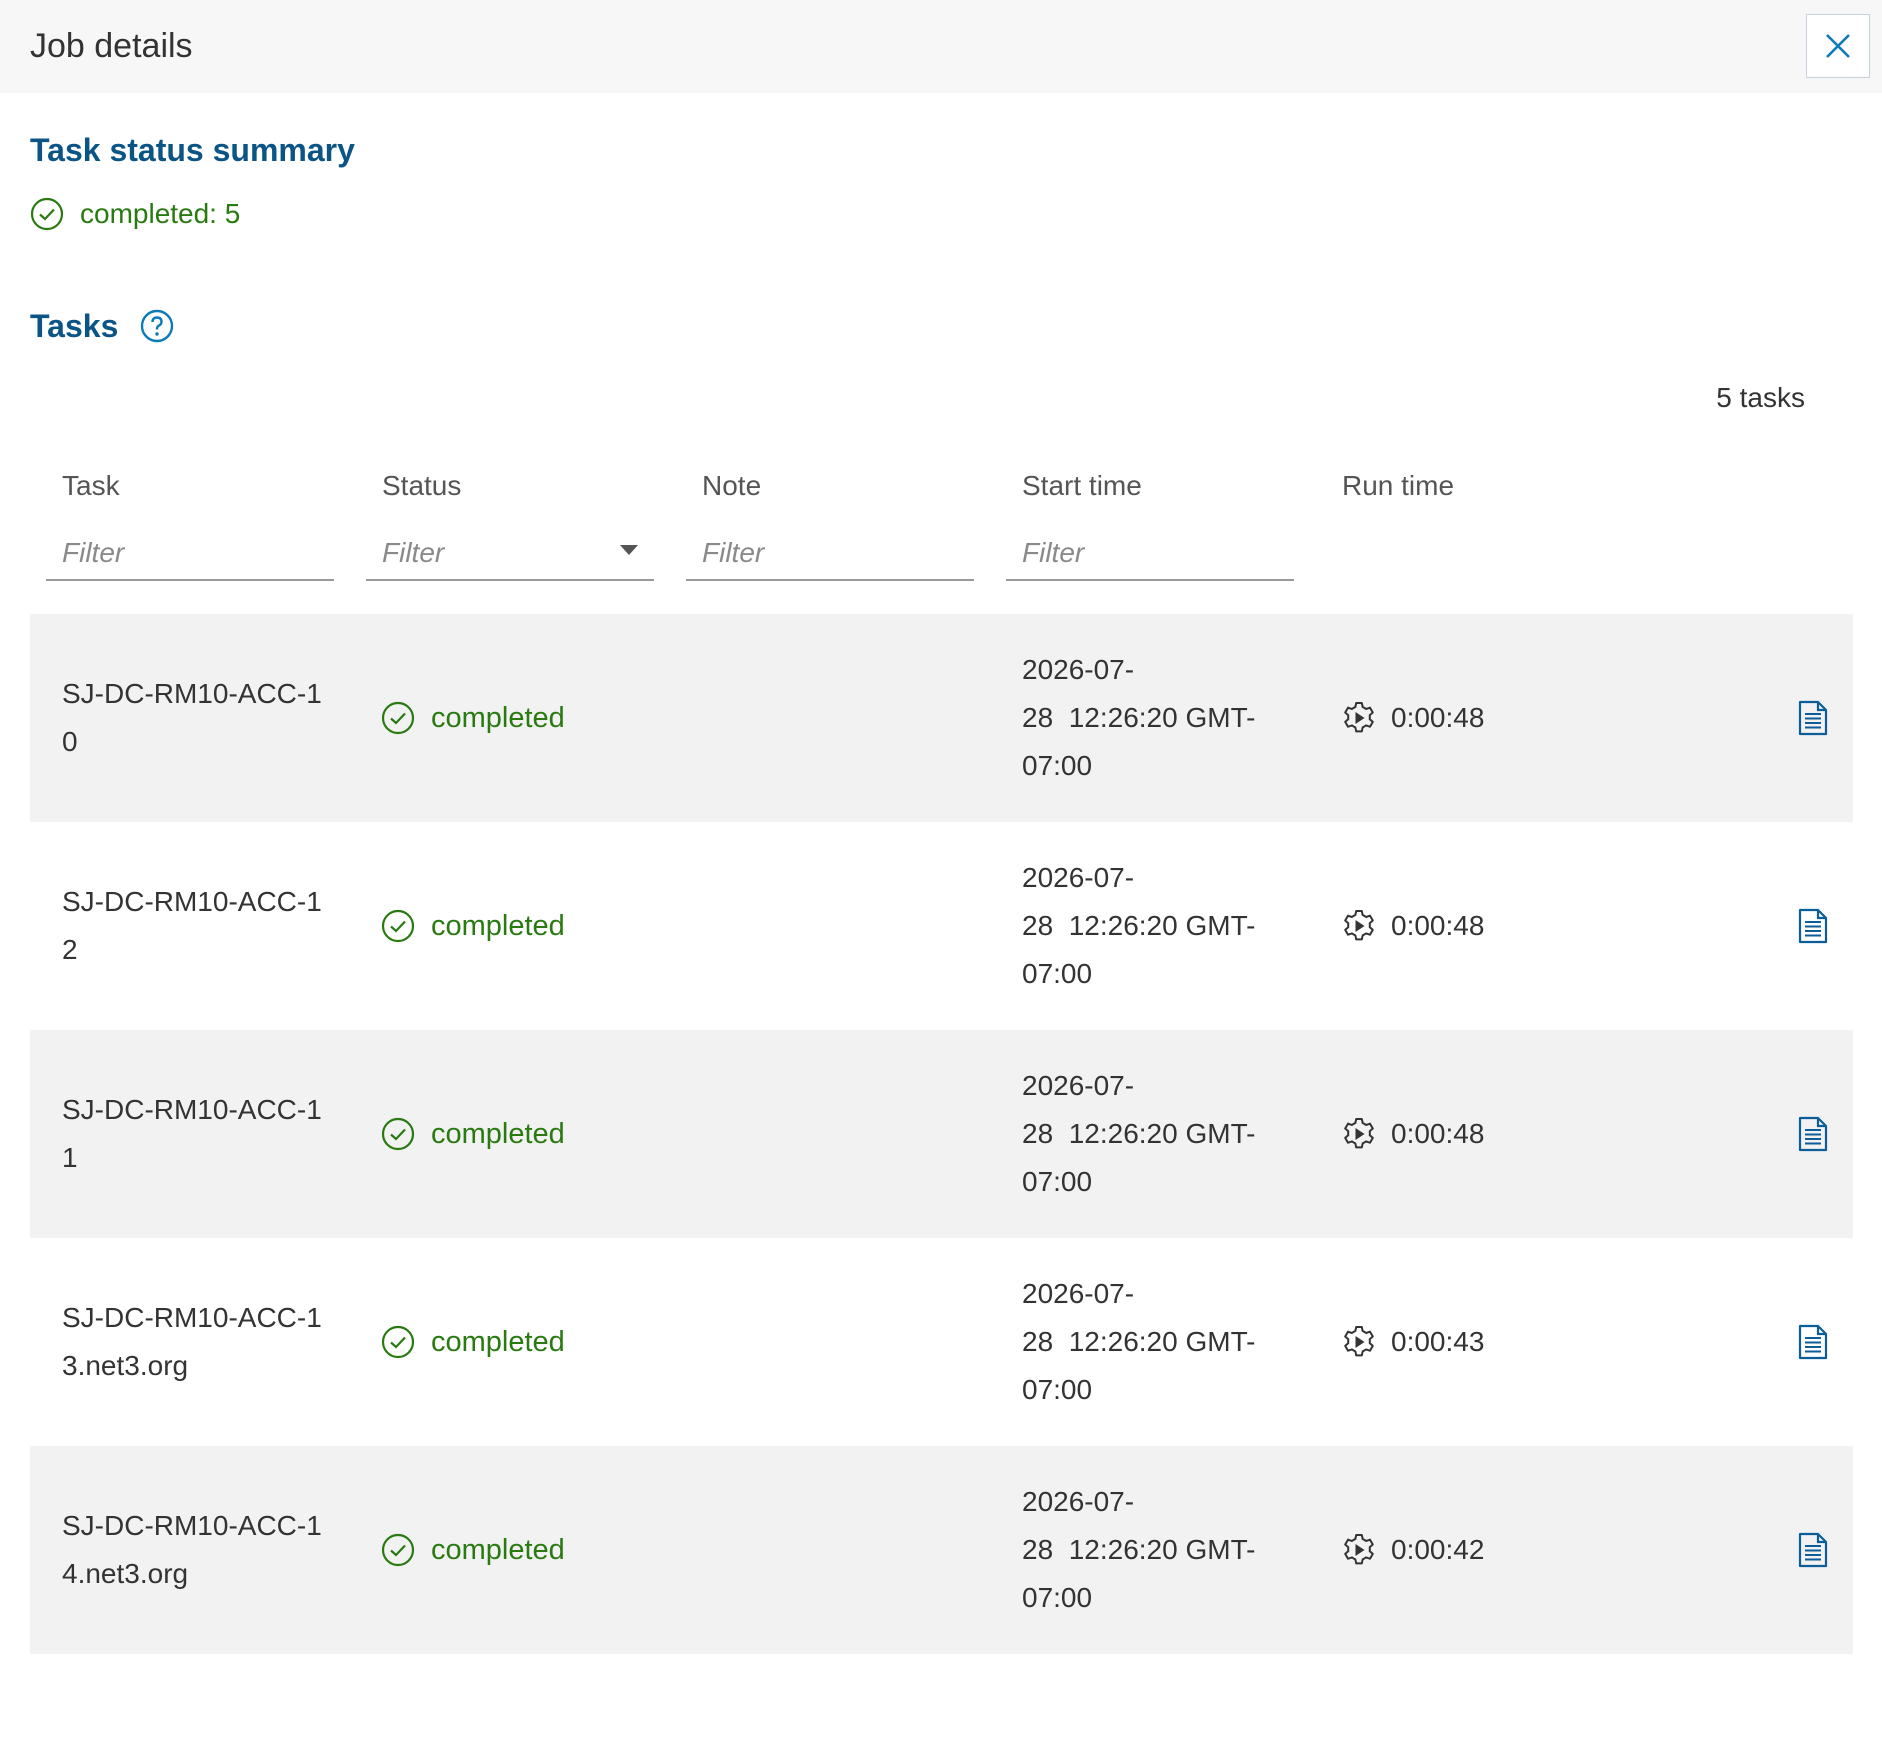  Describe the element at coordinates (192, 925) in the screenshot. I see `task-name: SJ-DC-RM10-ACC-12` at that location.